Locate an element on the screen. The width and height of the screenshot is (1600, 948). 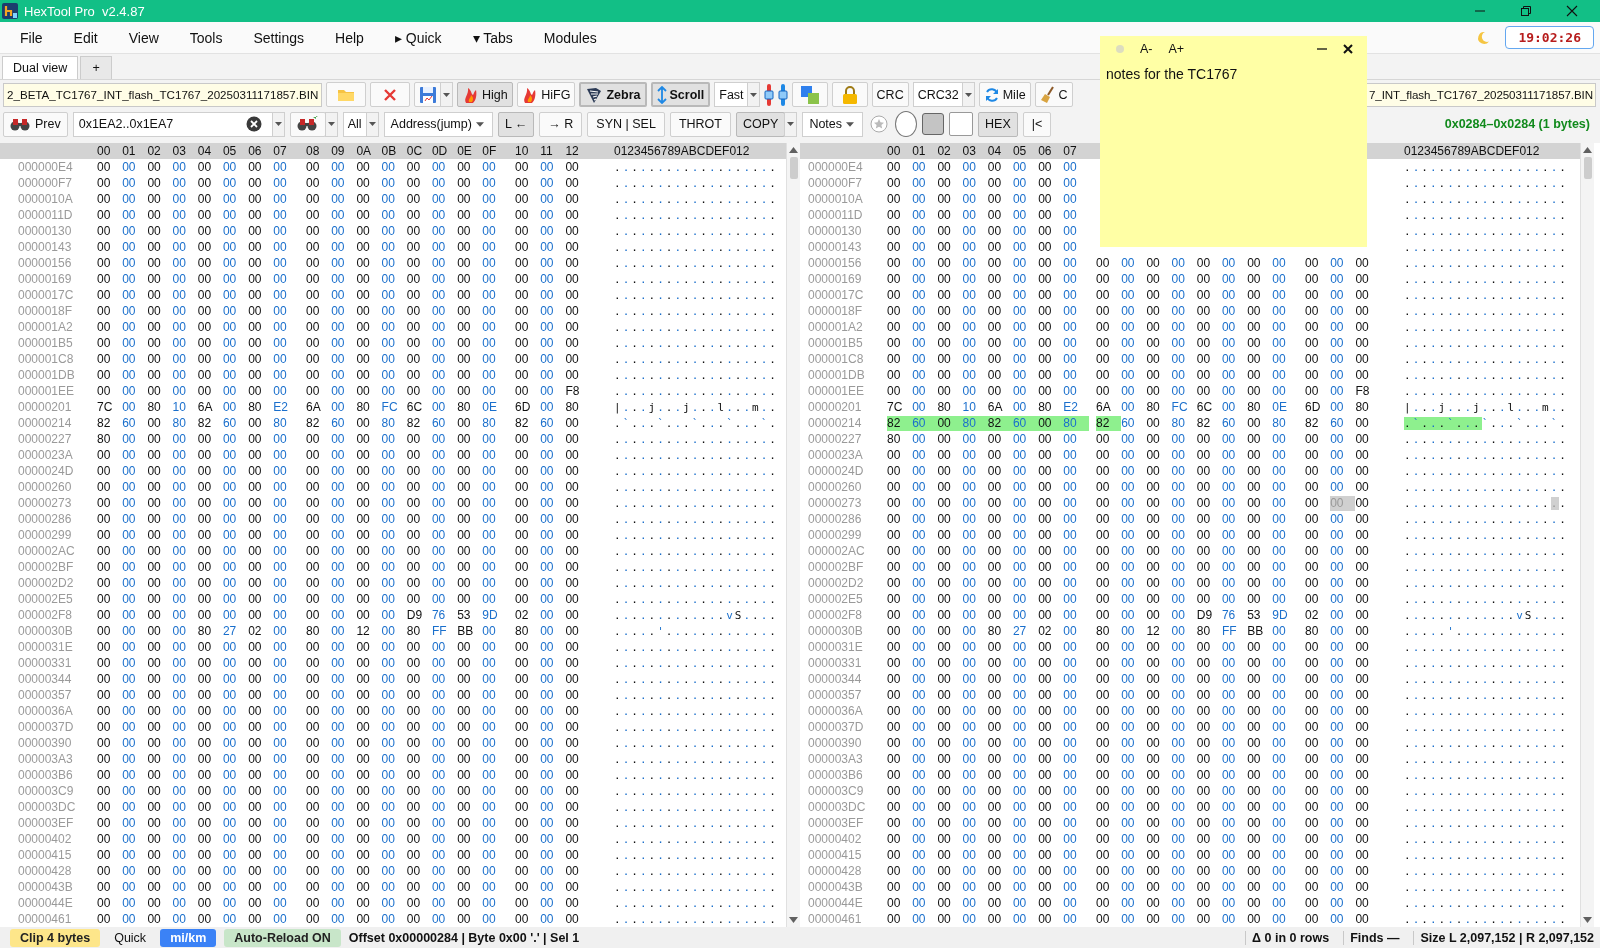
scroll-down-icon is located at coordinates (1587, 920).